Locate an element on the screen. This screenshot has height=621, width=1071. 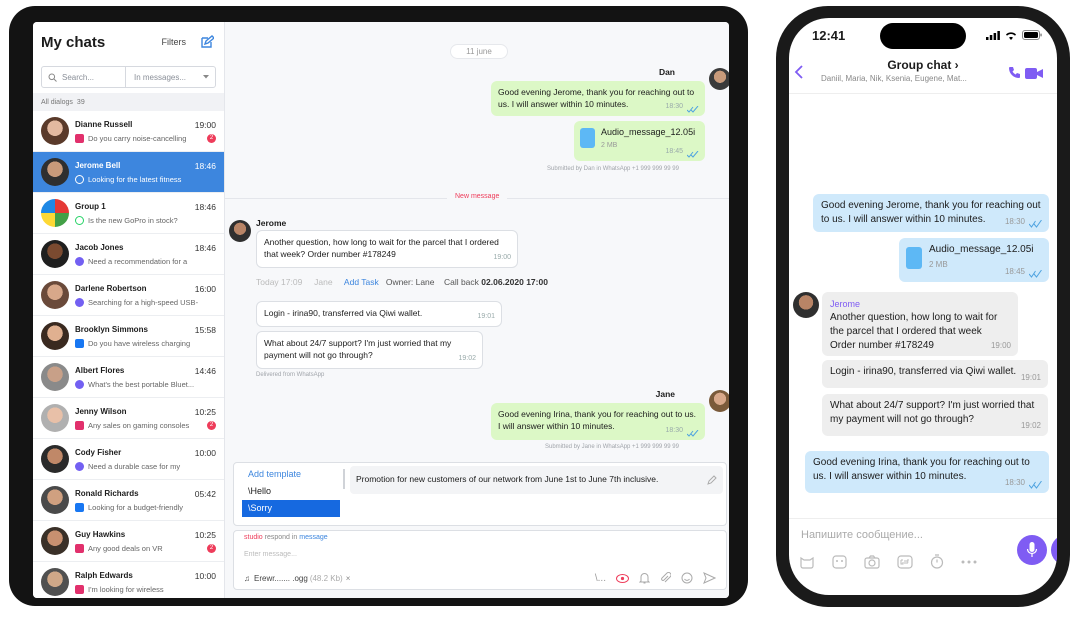
all-dialogs-row: All dialogs 39 is located at coordinates (128, 102).